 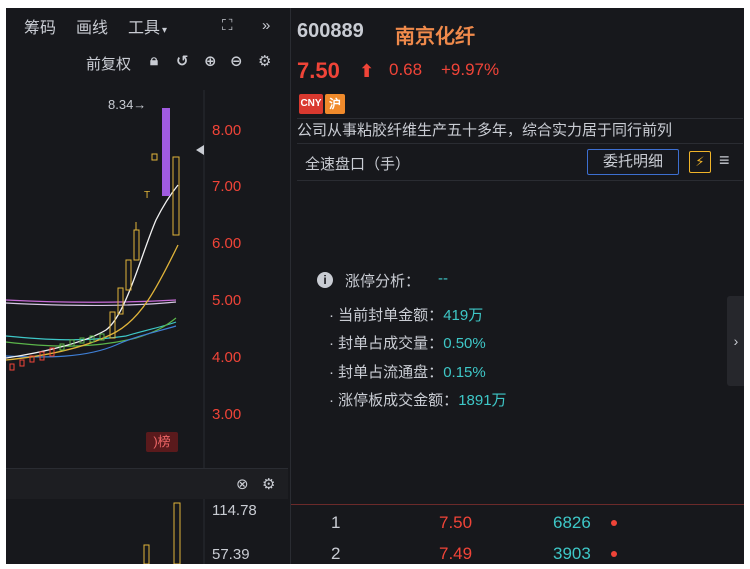 What do you see at coordinates (443, 278) in the screenshot?
I see `limit-analysis-status: --` at bounding box center [443, 278].